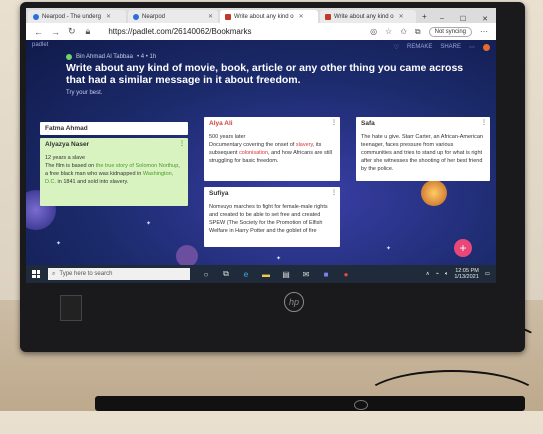 Image resolution: width=543 pixels, height=434 pixels. What do you see at coordinates (114, 145) in the screenshot?
I see `post-title: Alyazya Naser ⋮` at bounding box center [114, 145].